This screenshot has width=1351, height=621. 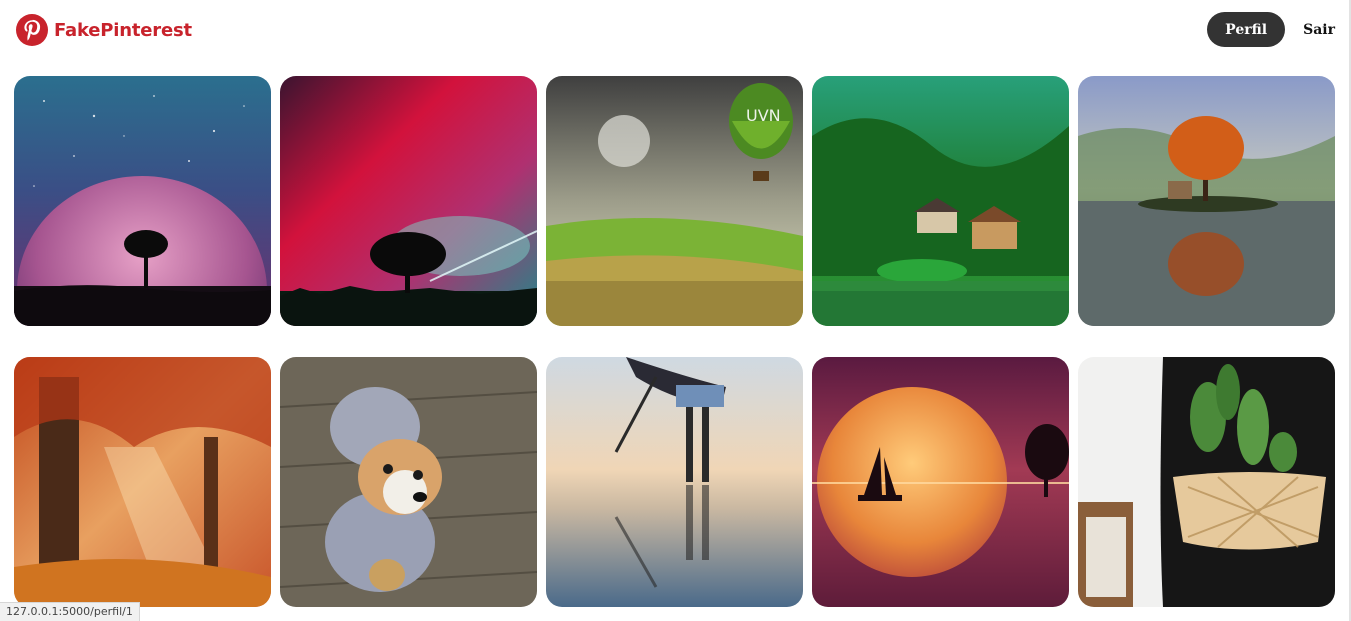 I want to click on pin-autumn-forest-sunrays, so click(x=142, y=482).